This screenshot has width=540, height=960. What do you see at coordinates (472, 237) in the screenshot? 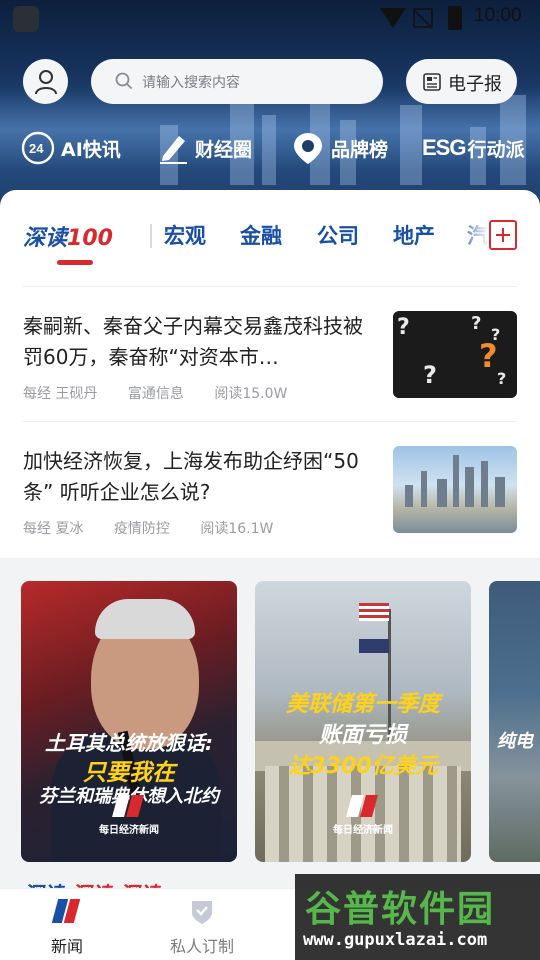
I see `tab-fade` at bounding box center [472, 237].